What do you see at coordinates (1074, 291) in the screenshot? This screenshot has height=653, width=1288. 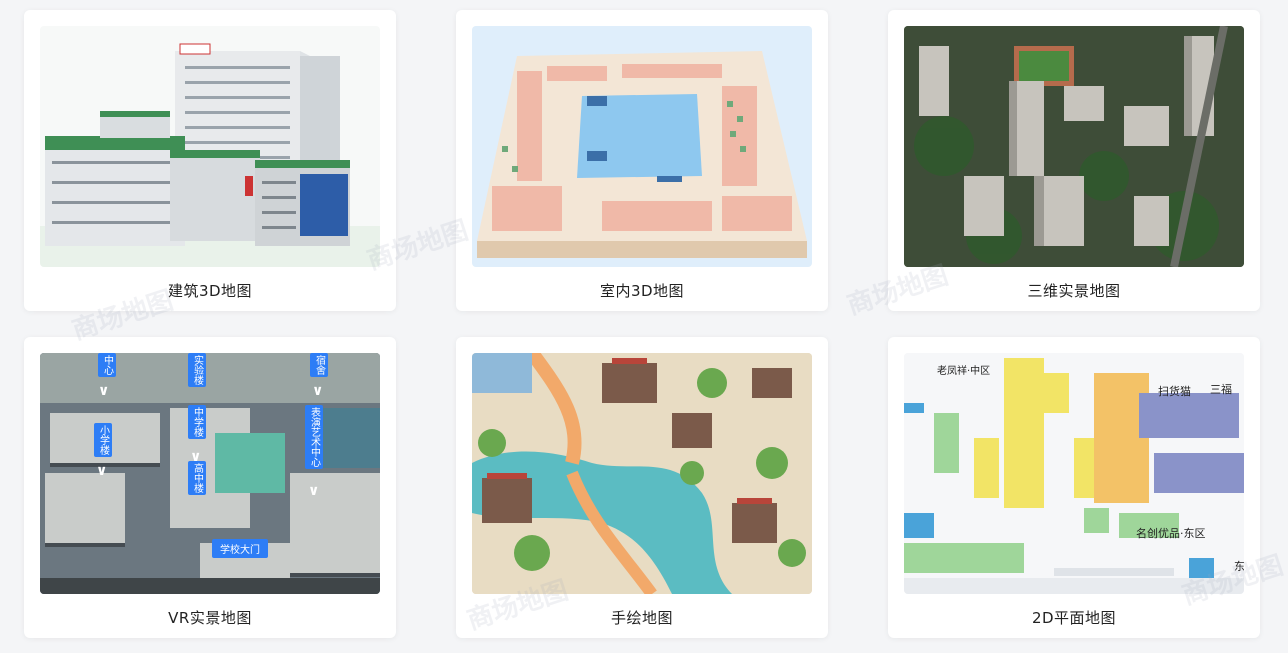 I see `card-title: 三维实景地图` at bounding box center [1074, 291].